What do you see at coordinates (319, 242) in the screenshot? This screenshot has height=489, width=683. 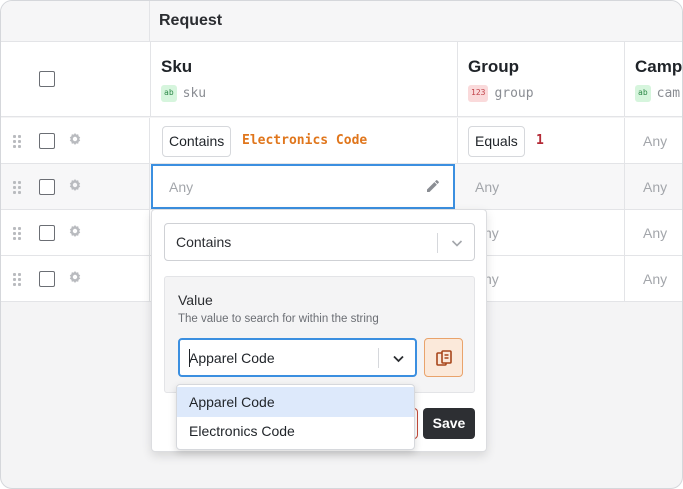 I see `operator-select: Contains` at bounding box center [319, 242].